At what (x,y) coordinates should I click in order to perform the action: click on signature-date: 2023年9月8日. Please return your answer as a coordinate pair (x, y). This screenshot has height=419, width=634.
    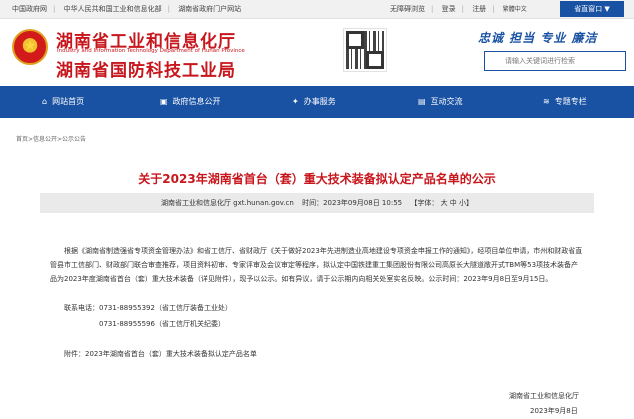
    Looking at the image, I should click on (554, 411).